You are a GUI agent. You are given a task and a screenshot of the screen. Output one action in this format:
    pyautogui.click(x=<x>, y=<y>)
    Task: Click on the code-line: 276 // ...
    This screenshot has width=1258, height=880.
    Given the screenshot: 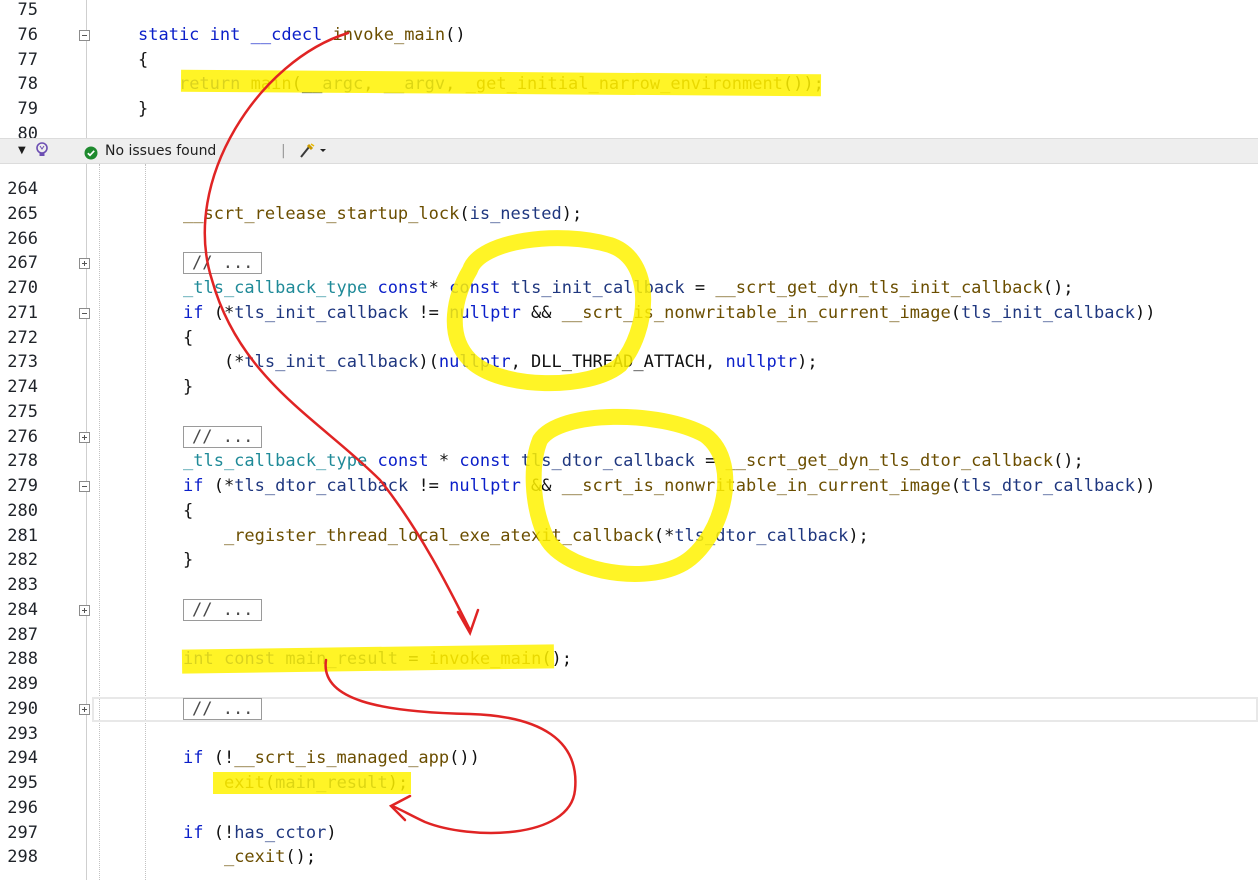 What is the action you would take?
    pyautogui.click(x=629, y=437)
    